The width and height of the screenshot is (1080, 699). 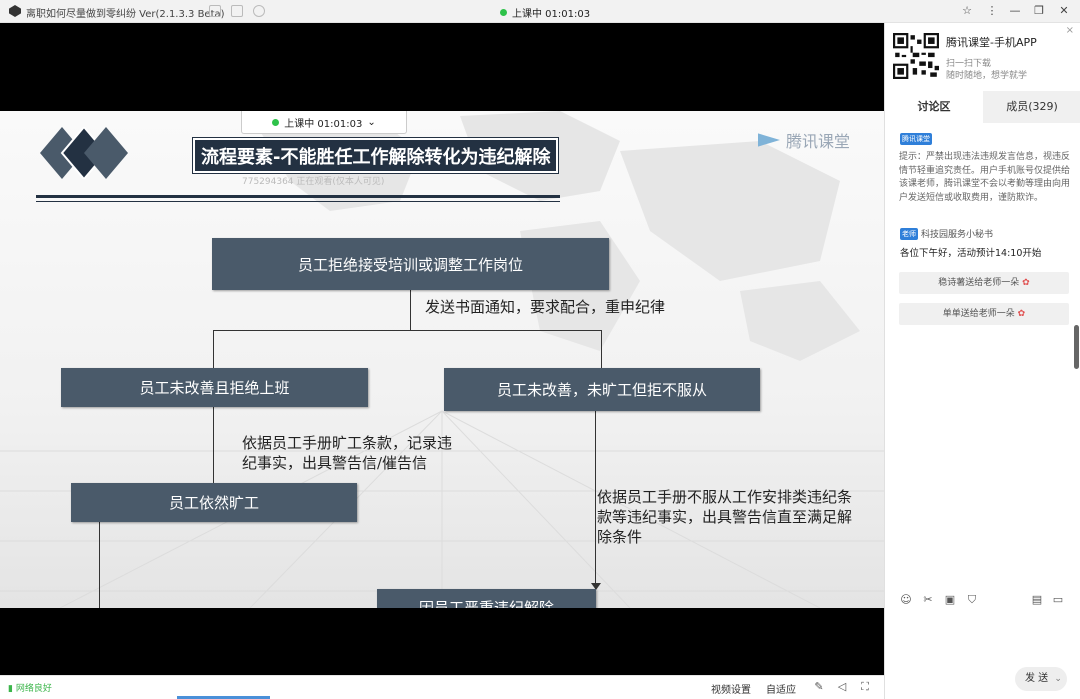 I want to click on comment-icon: ▭, so click(x=1058, y=600).